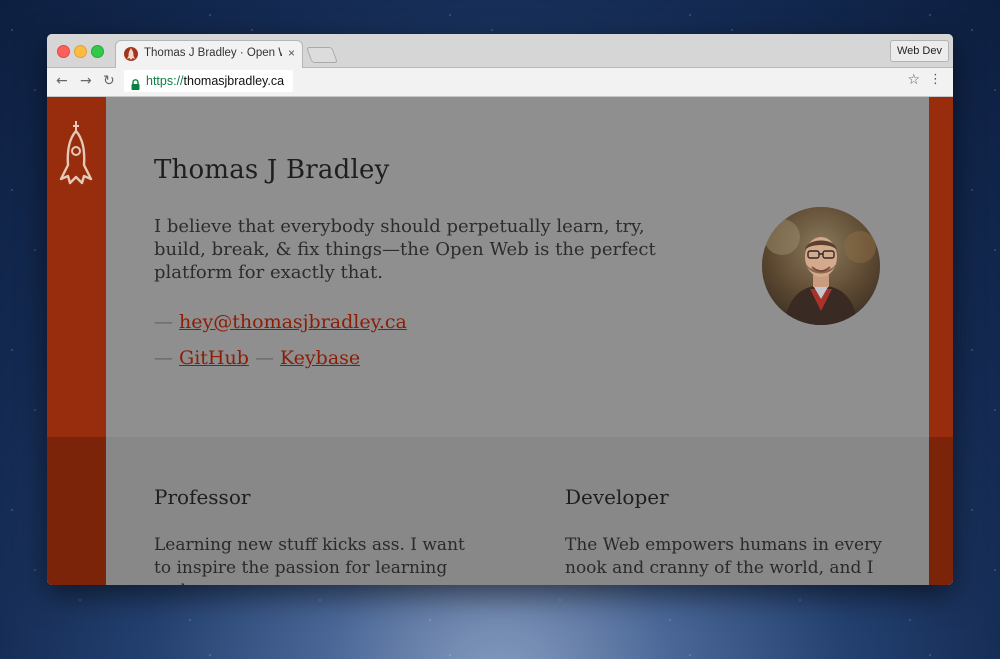  Describe the element at coordinates (213, 53) in the screenshot. I see `tab-title: Thomas J Bradley · Open Web` at that location.